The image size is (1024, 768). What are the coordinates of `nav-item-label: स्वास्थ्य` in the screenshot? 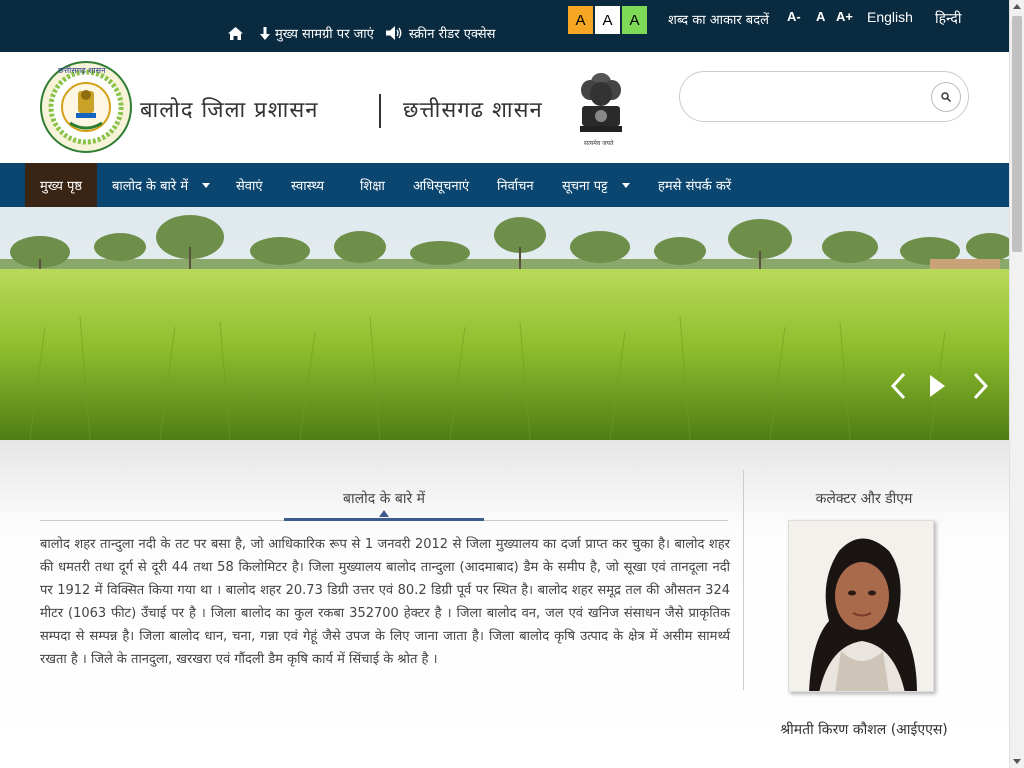 It's located at (308, 186).